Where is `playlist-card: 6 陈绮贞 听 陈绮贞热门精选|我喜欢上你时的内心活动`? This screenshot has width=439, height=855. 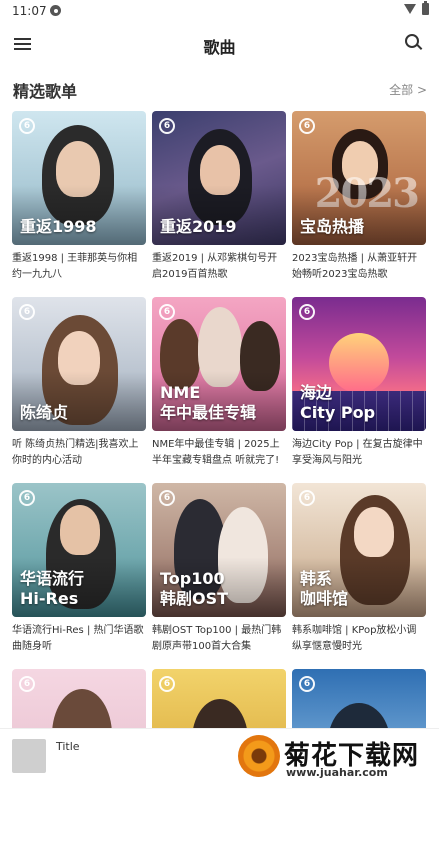
playlist-card: 6 陈绮贞 听 陈绮贞热门精选|我喜欢上你时的内心活动 is located at coordinates (79, 390).